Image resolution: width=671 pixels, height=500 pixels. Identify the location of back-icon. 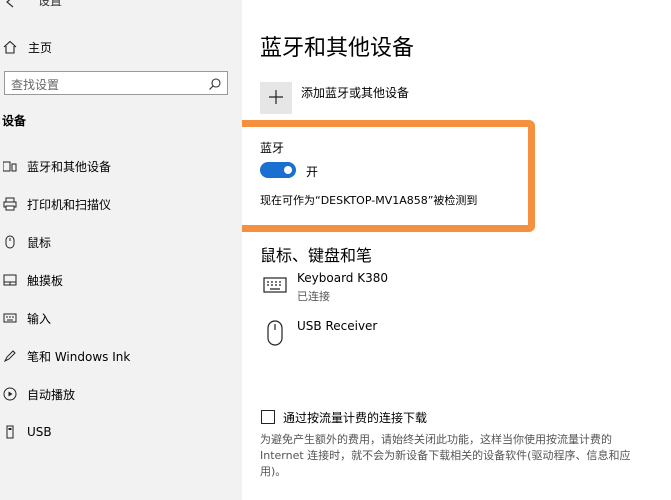
(11, 4).